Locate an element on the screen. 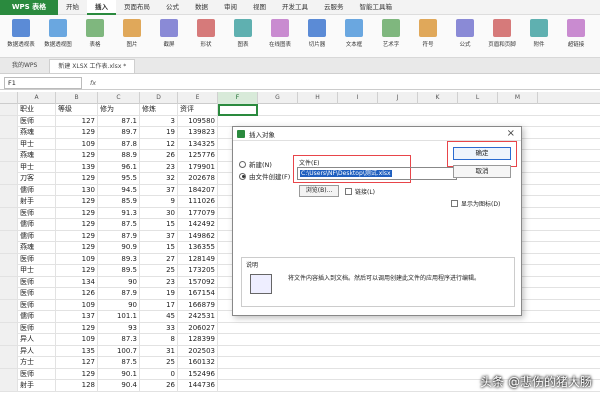 Image resolution: width=600 pixels, height=400 pixels. cell-e: 152496 is located at coordinates (198, 374).